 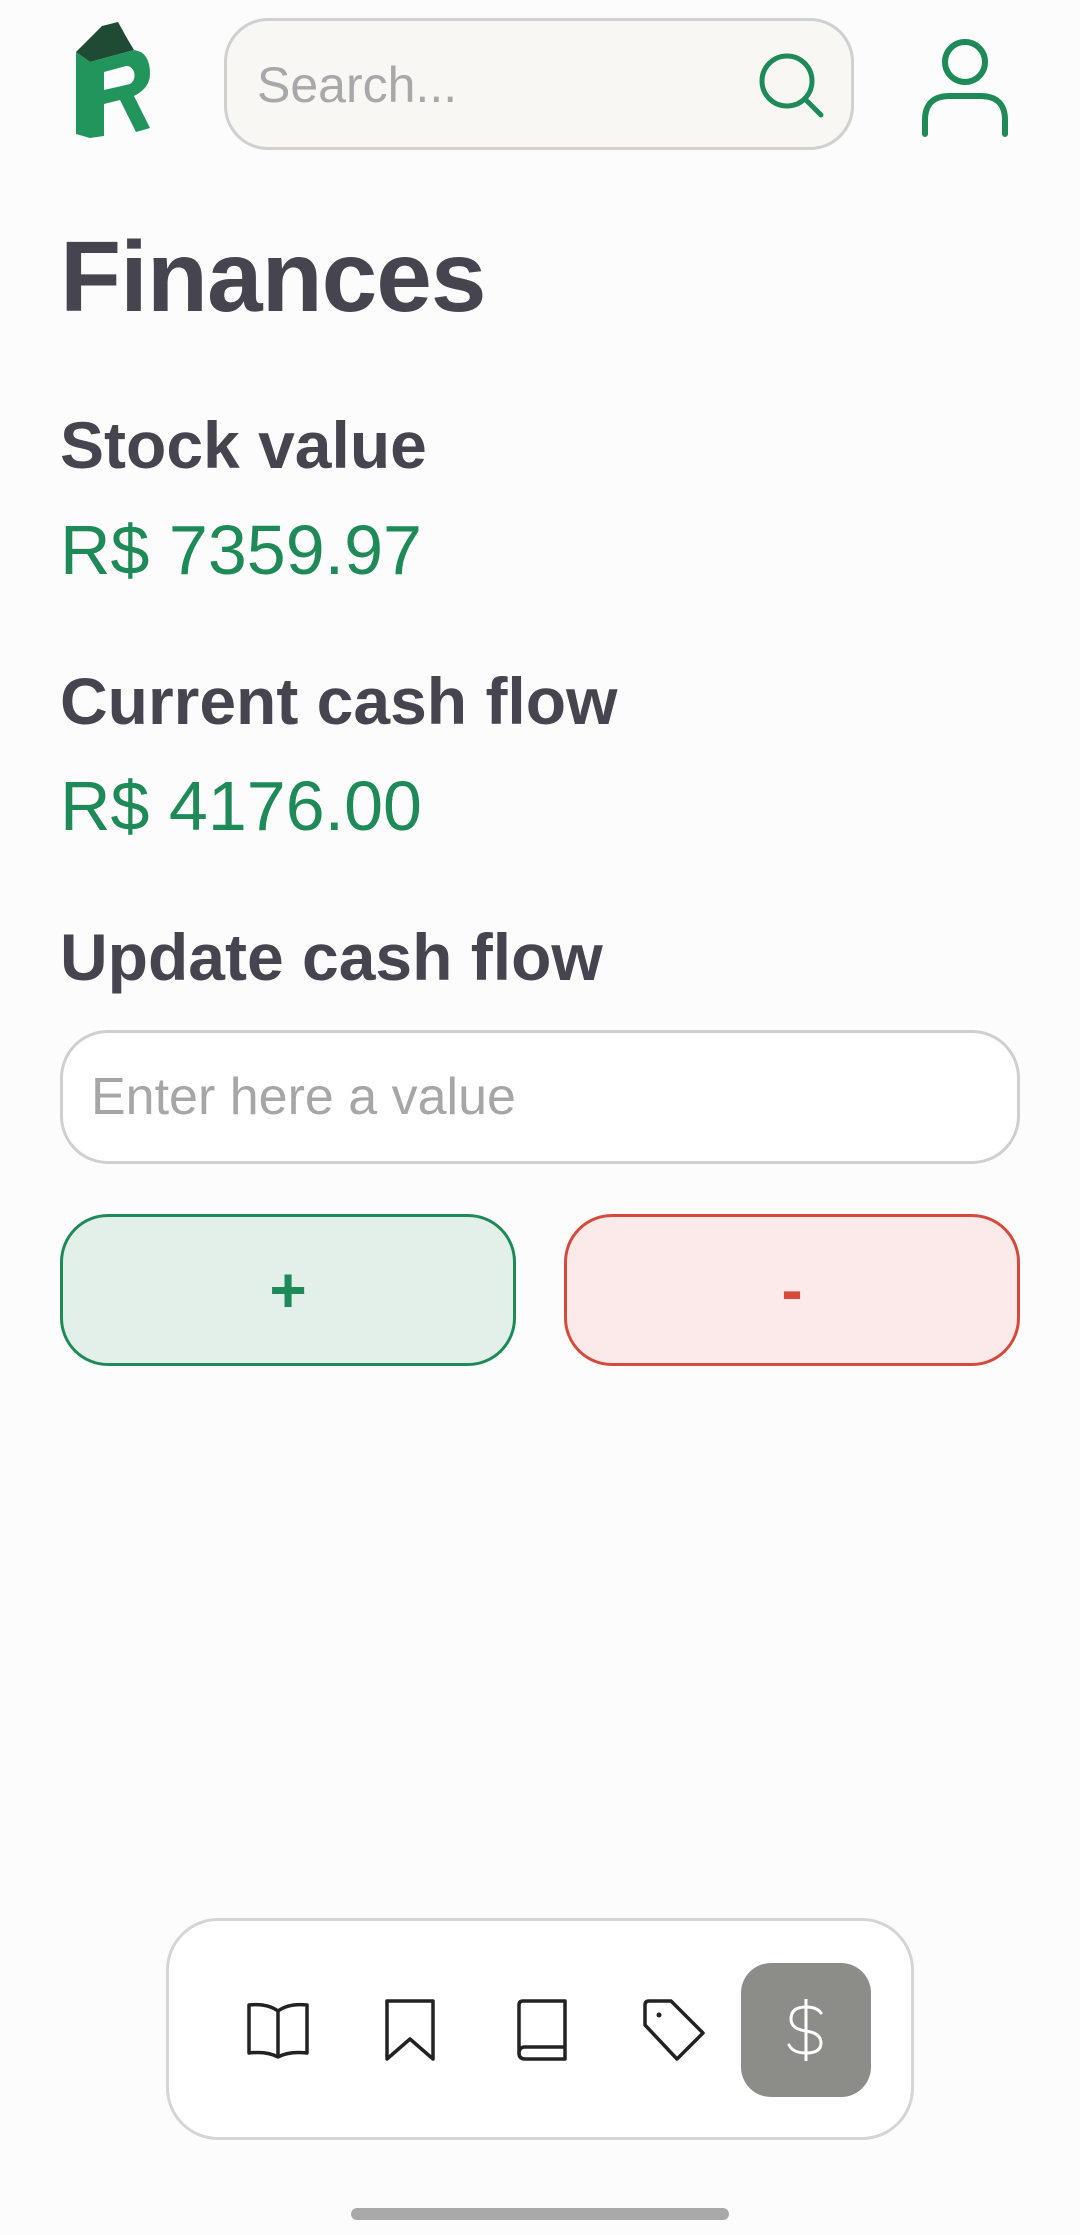 I want to click on subtract-cash-button: -, so click(x=792, y=1290).